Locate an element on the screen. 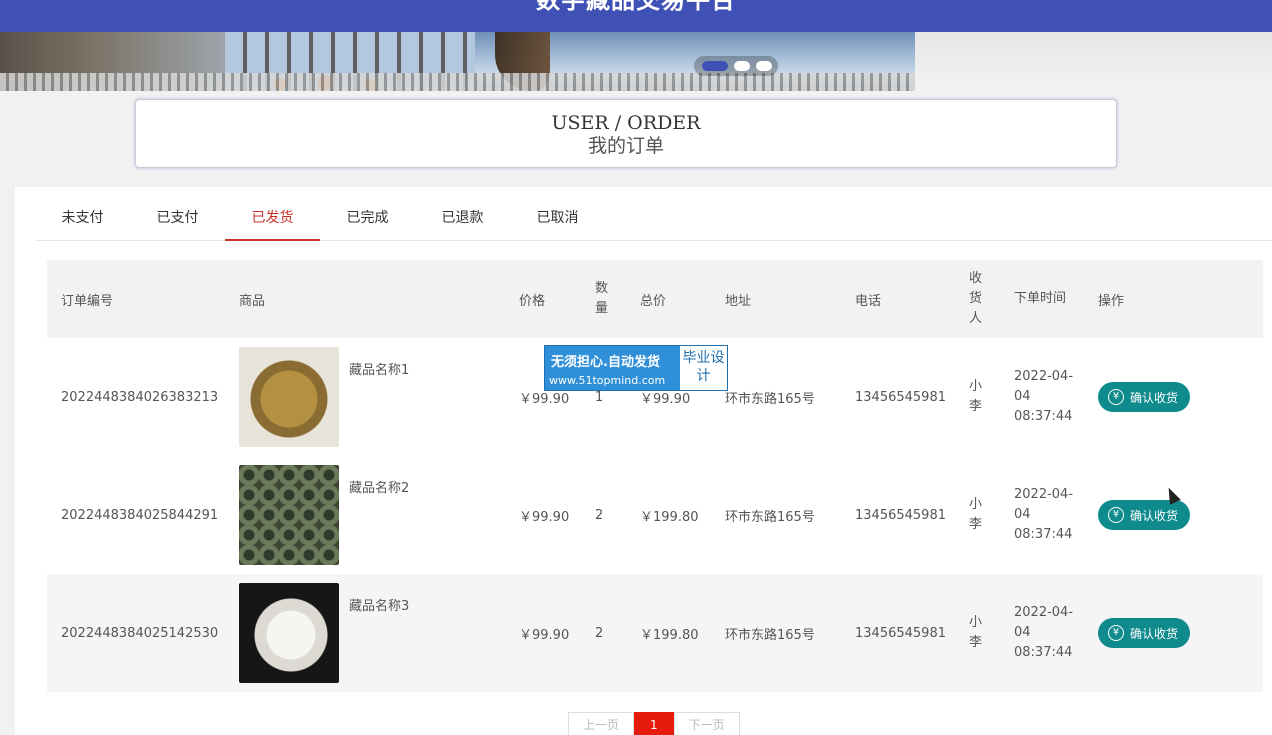 This screenshot has height=735, width=1272. prev-page-button: 上一页 is located at coordinates (601, 723).